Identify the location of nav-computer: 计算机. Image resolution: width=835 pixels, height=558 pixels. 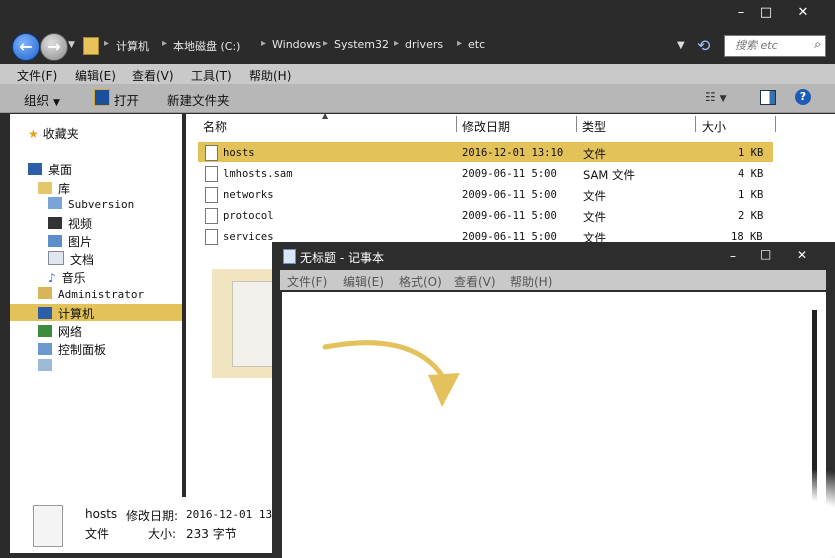
(66, 313).